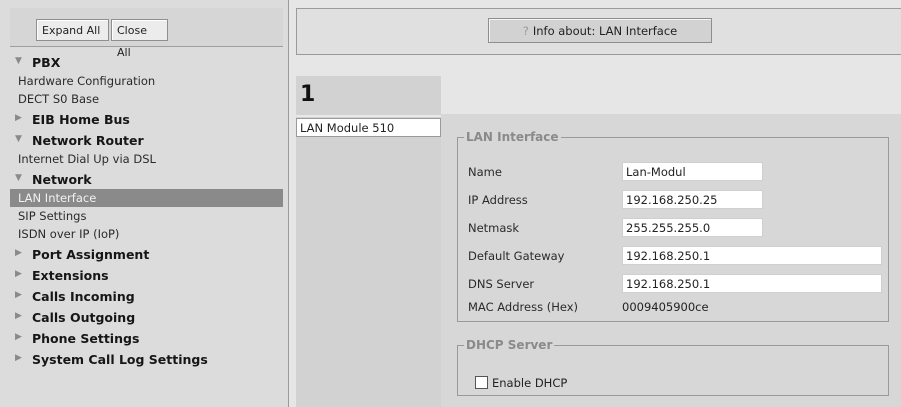 This screenshot has height=407, width=901. I want to click on ip-address-field: 192.168.250.25, so click(692, 199).